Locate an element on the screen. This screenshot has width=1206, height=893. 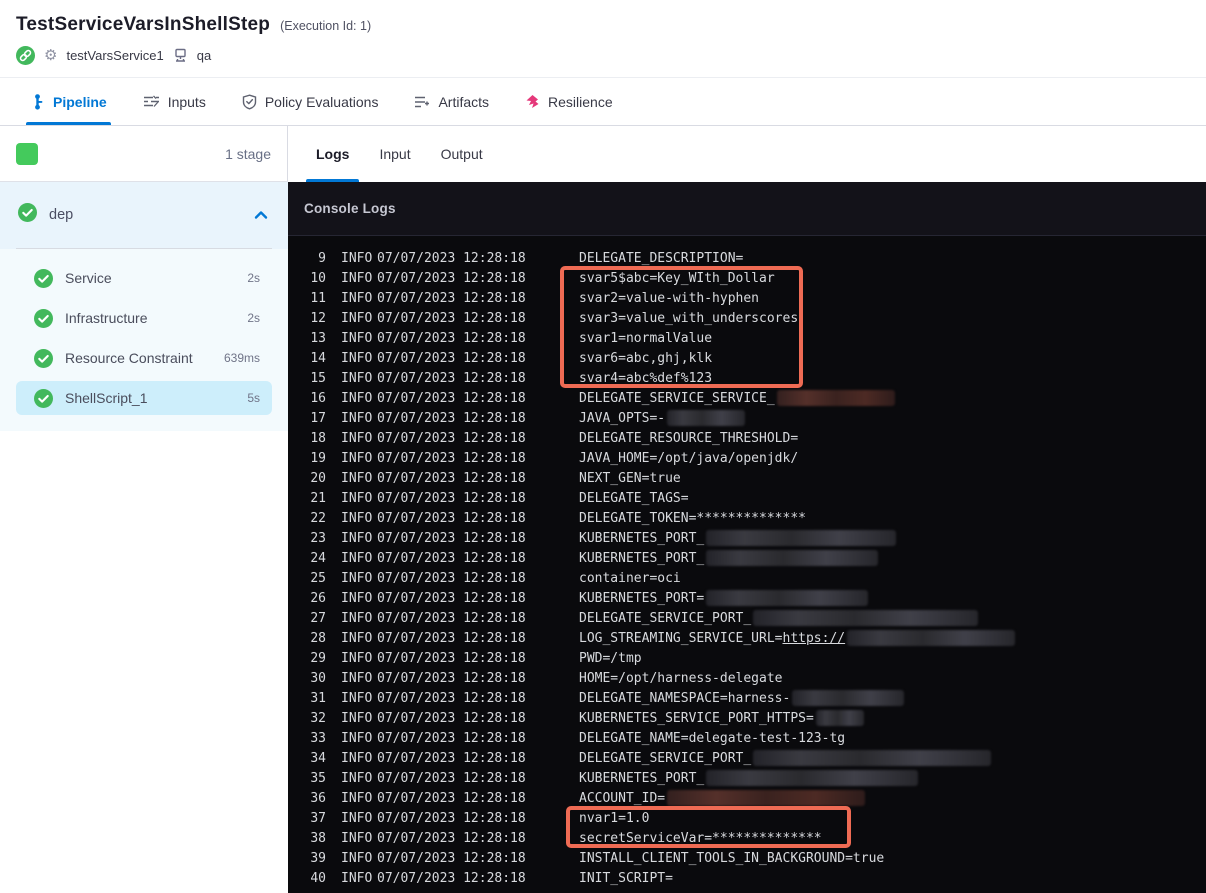
log-message: DELEGATE_DESCRIPTION= is located at coordinates (661, 258).